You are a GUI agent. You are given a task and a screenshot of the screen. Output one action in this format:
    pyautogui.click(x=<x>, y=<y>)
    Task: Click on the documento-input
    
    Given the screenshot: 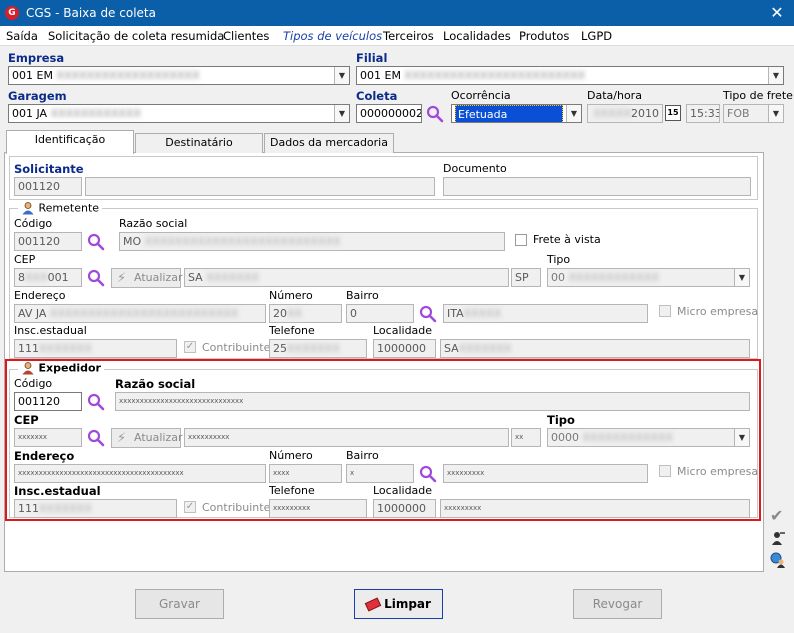 What is the action you would take?
    pyautogui.click(x=597, y=186)
    